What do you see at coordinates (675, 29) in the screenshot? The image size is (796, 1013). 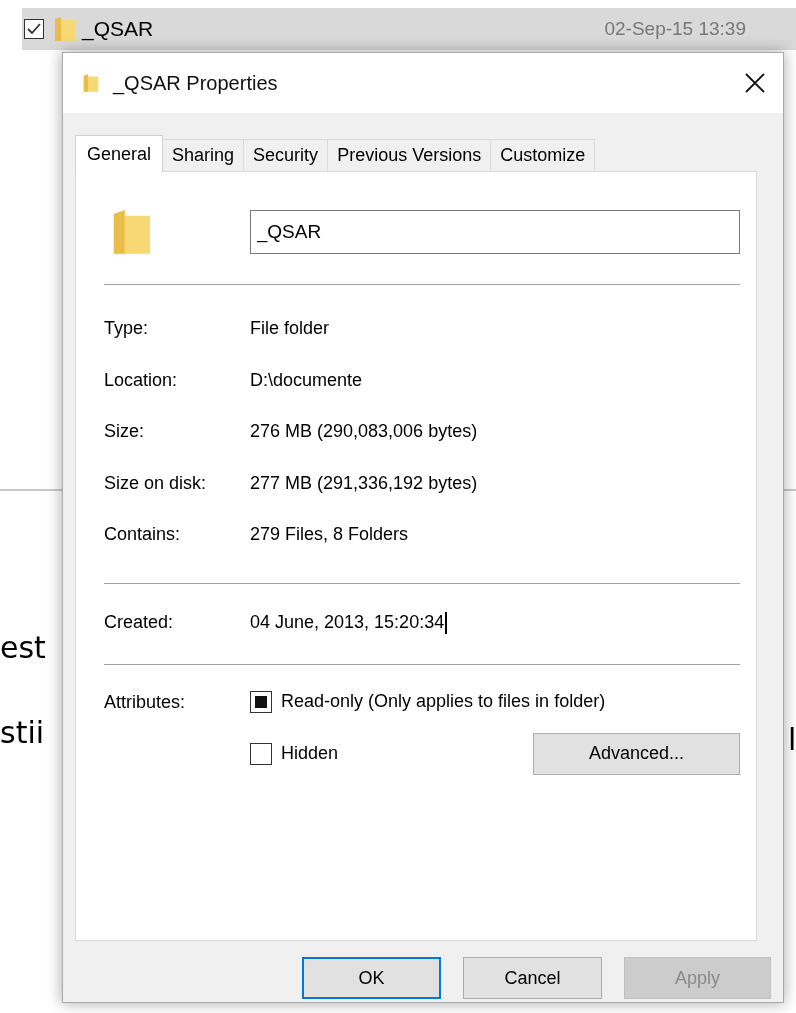 I see `date-modified: 02-Sep-15 13:39` at bounding box center [675, 29].